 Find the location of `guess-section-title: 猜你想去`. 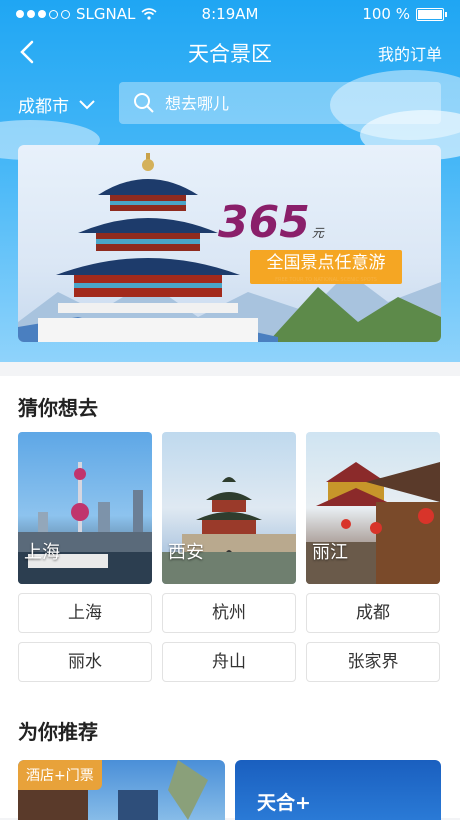

guess-section-title: 猜你想去 is located at coordinates (58, 408).